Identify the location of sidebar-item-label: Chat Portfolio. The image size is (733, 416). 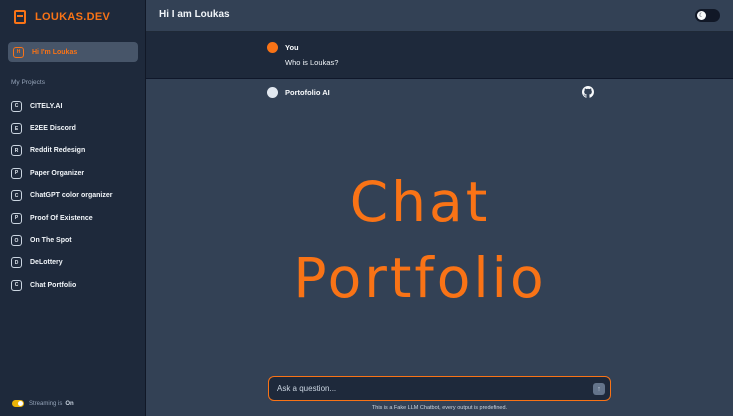
(53, 285).